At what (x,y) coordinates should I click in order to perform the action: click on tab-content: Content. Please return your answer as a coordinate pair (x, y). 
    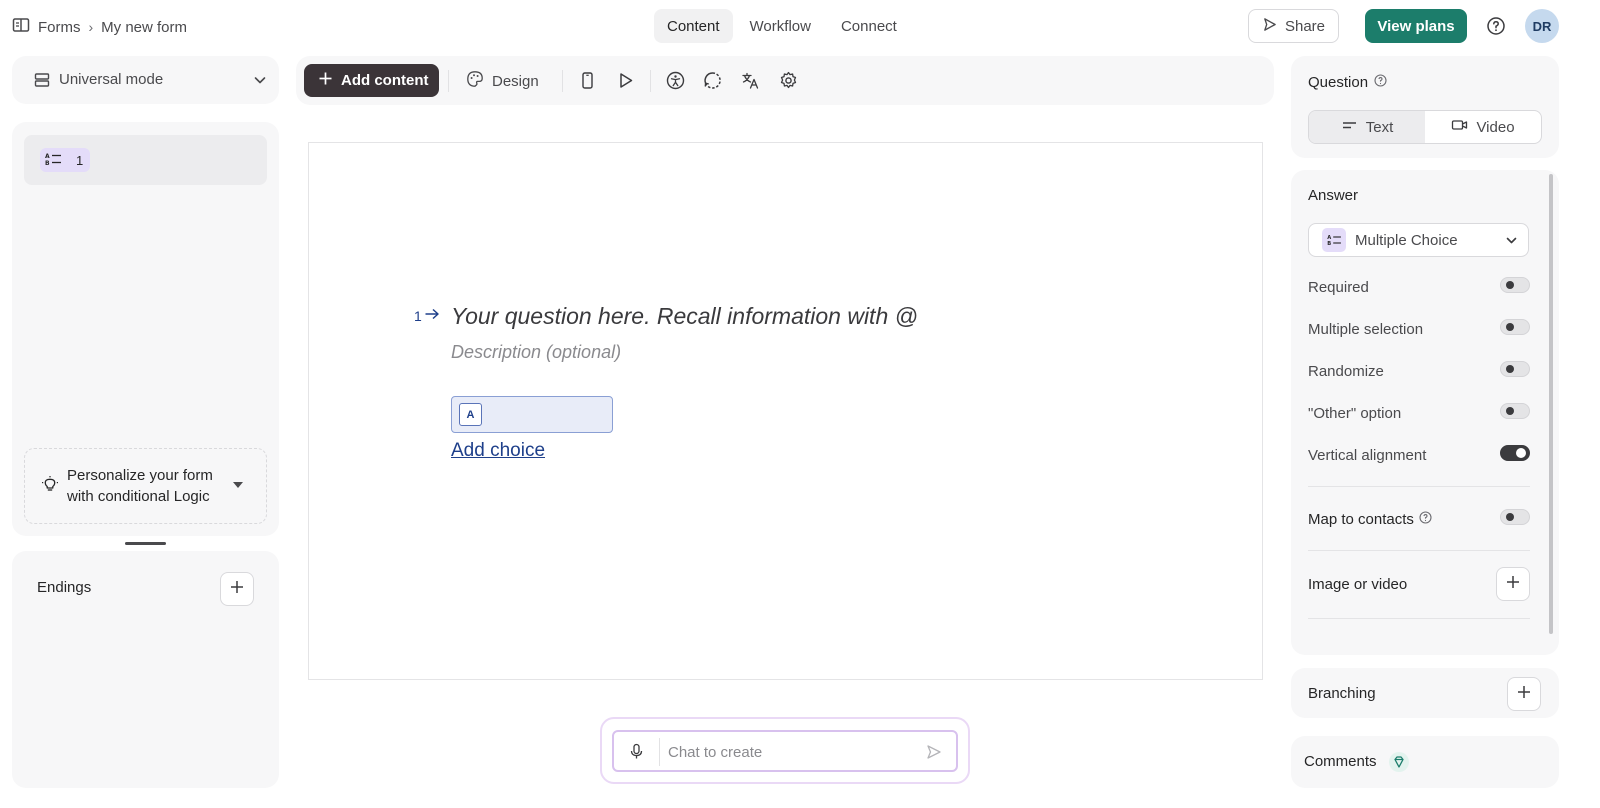
    Looking at the image, I should click on (693, 26).